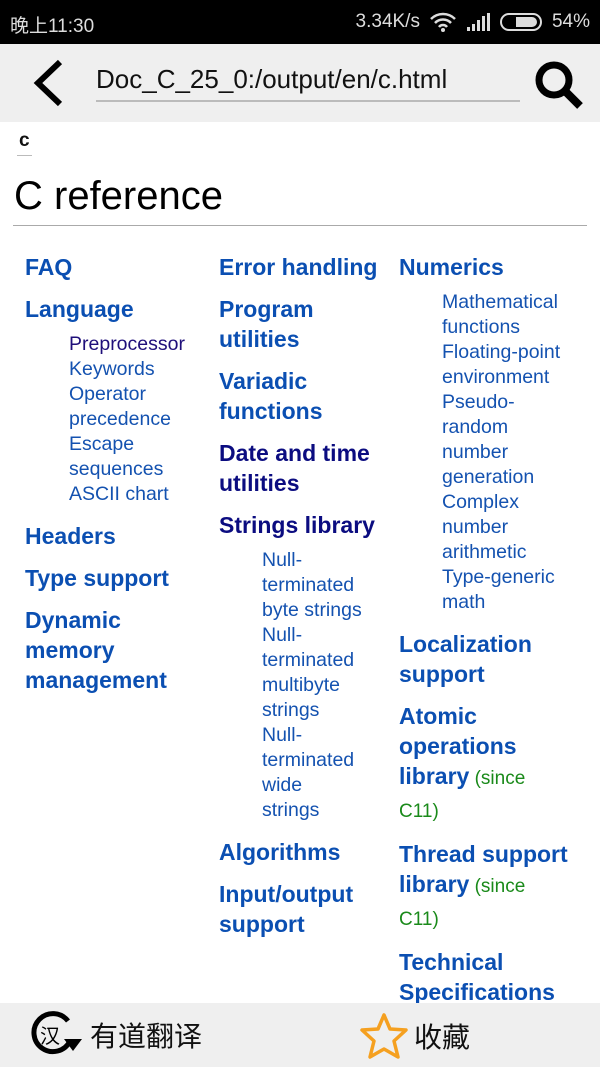 This screenshot has width=600, height=1067. What do you see at coordinates (127, 494) in the screenshot?
I see `link-ascii-chart: ASCII chart` at bounding box center [127, 494].